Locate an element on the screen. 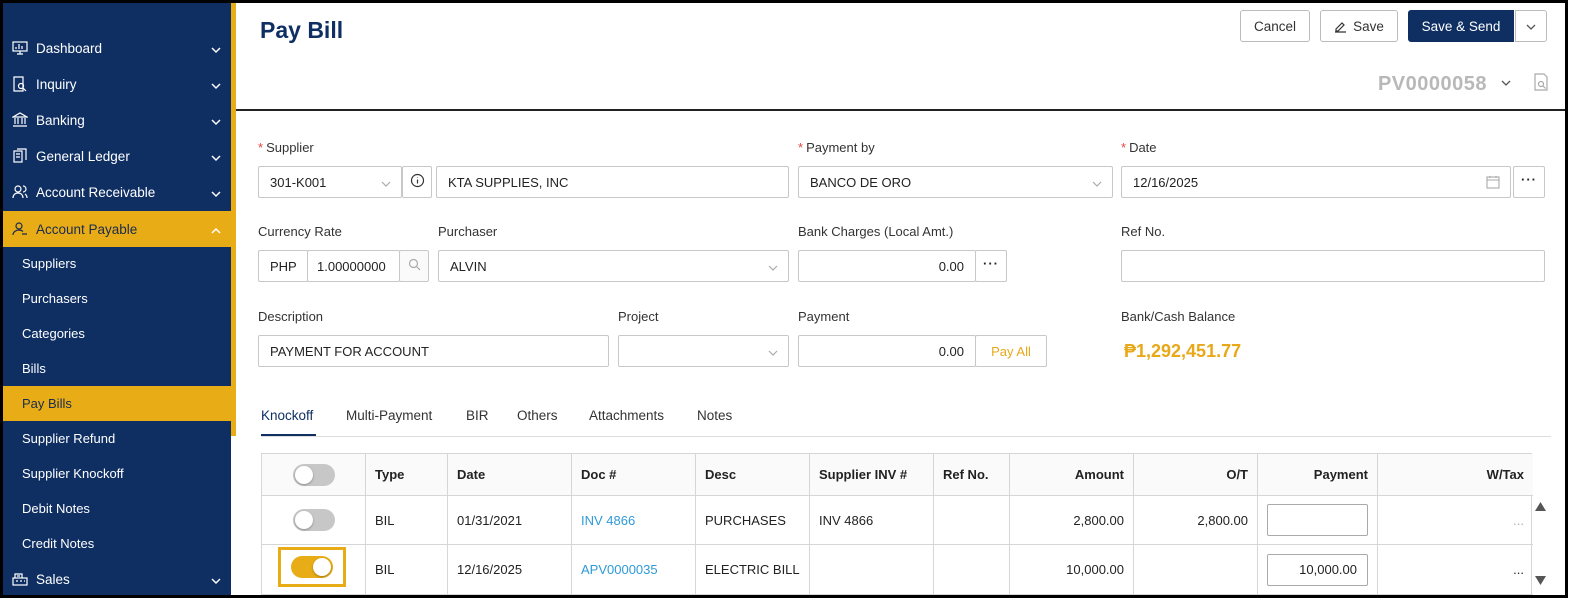  col-header-ot: O/T is located at coordinates (1196, 475).